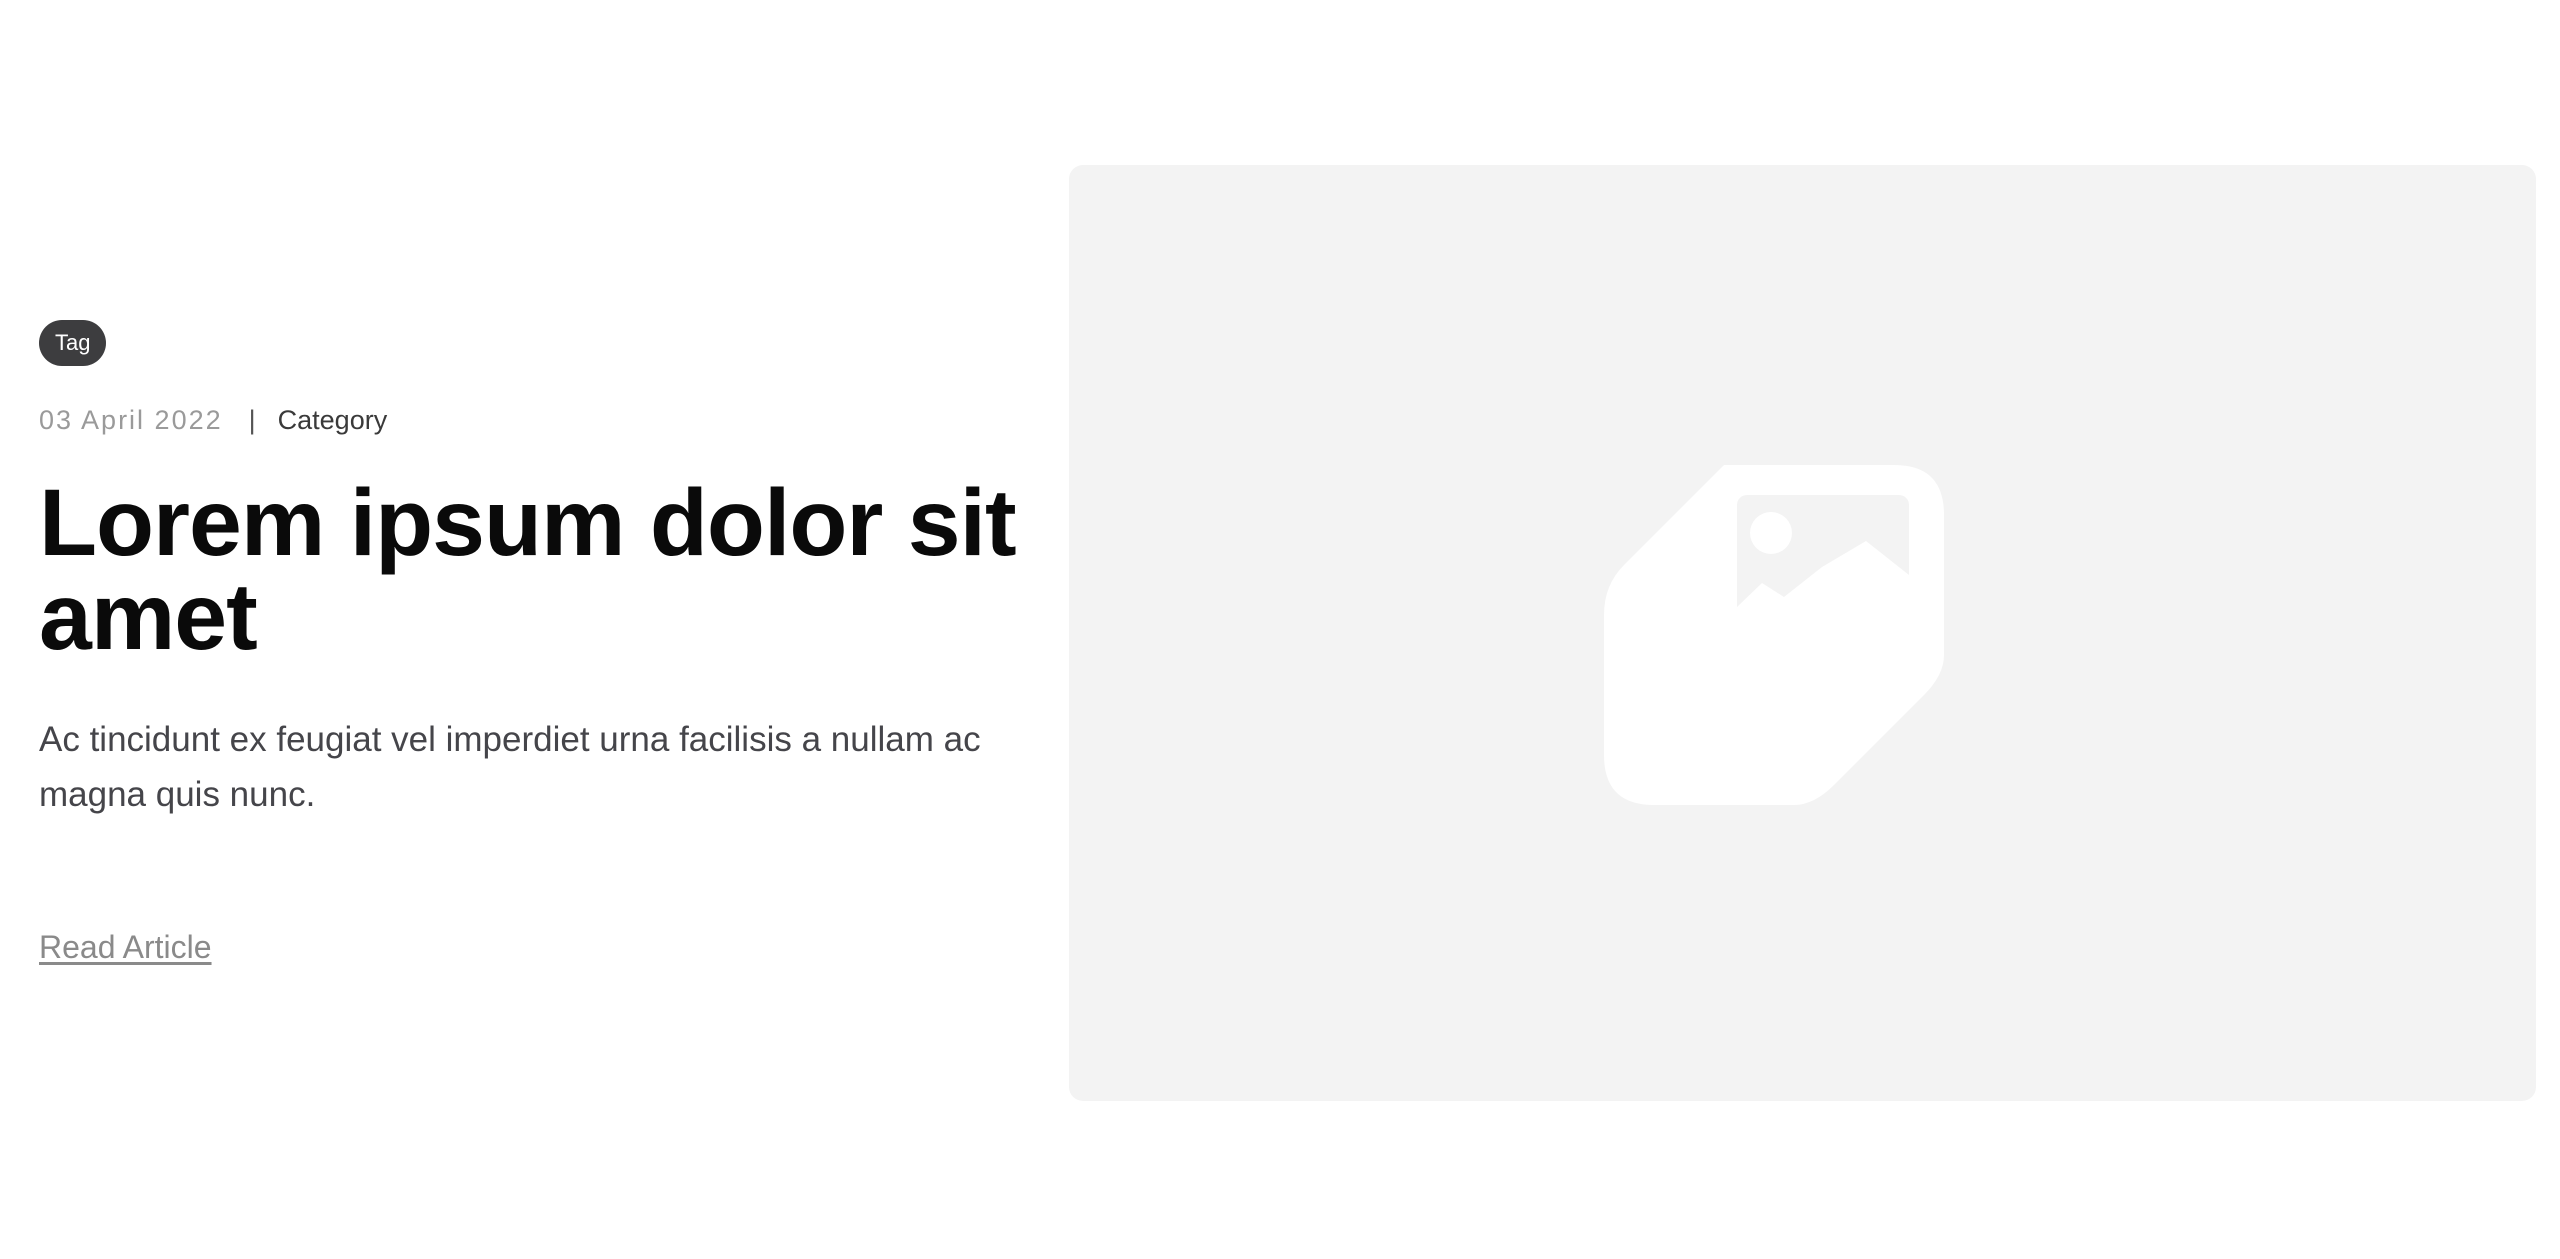  Describe the element at coordinates (1774, 635) in the screenshot. I see `image-placeholder-icon` at that location.